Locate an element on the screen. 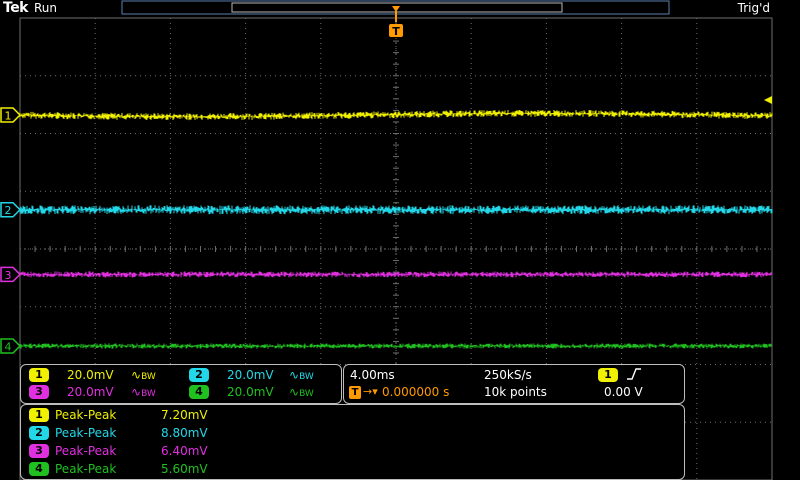  ch1-marker-label: 1 is located at coordinates (8, 116).